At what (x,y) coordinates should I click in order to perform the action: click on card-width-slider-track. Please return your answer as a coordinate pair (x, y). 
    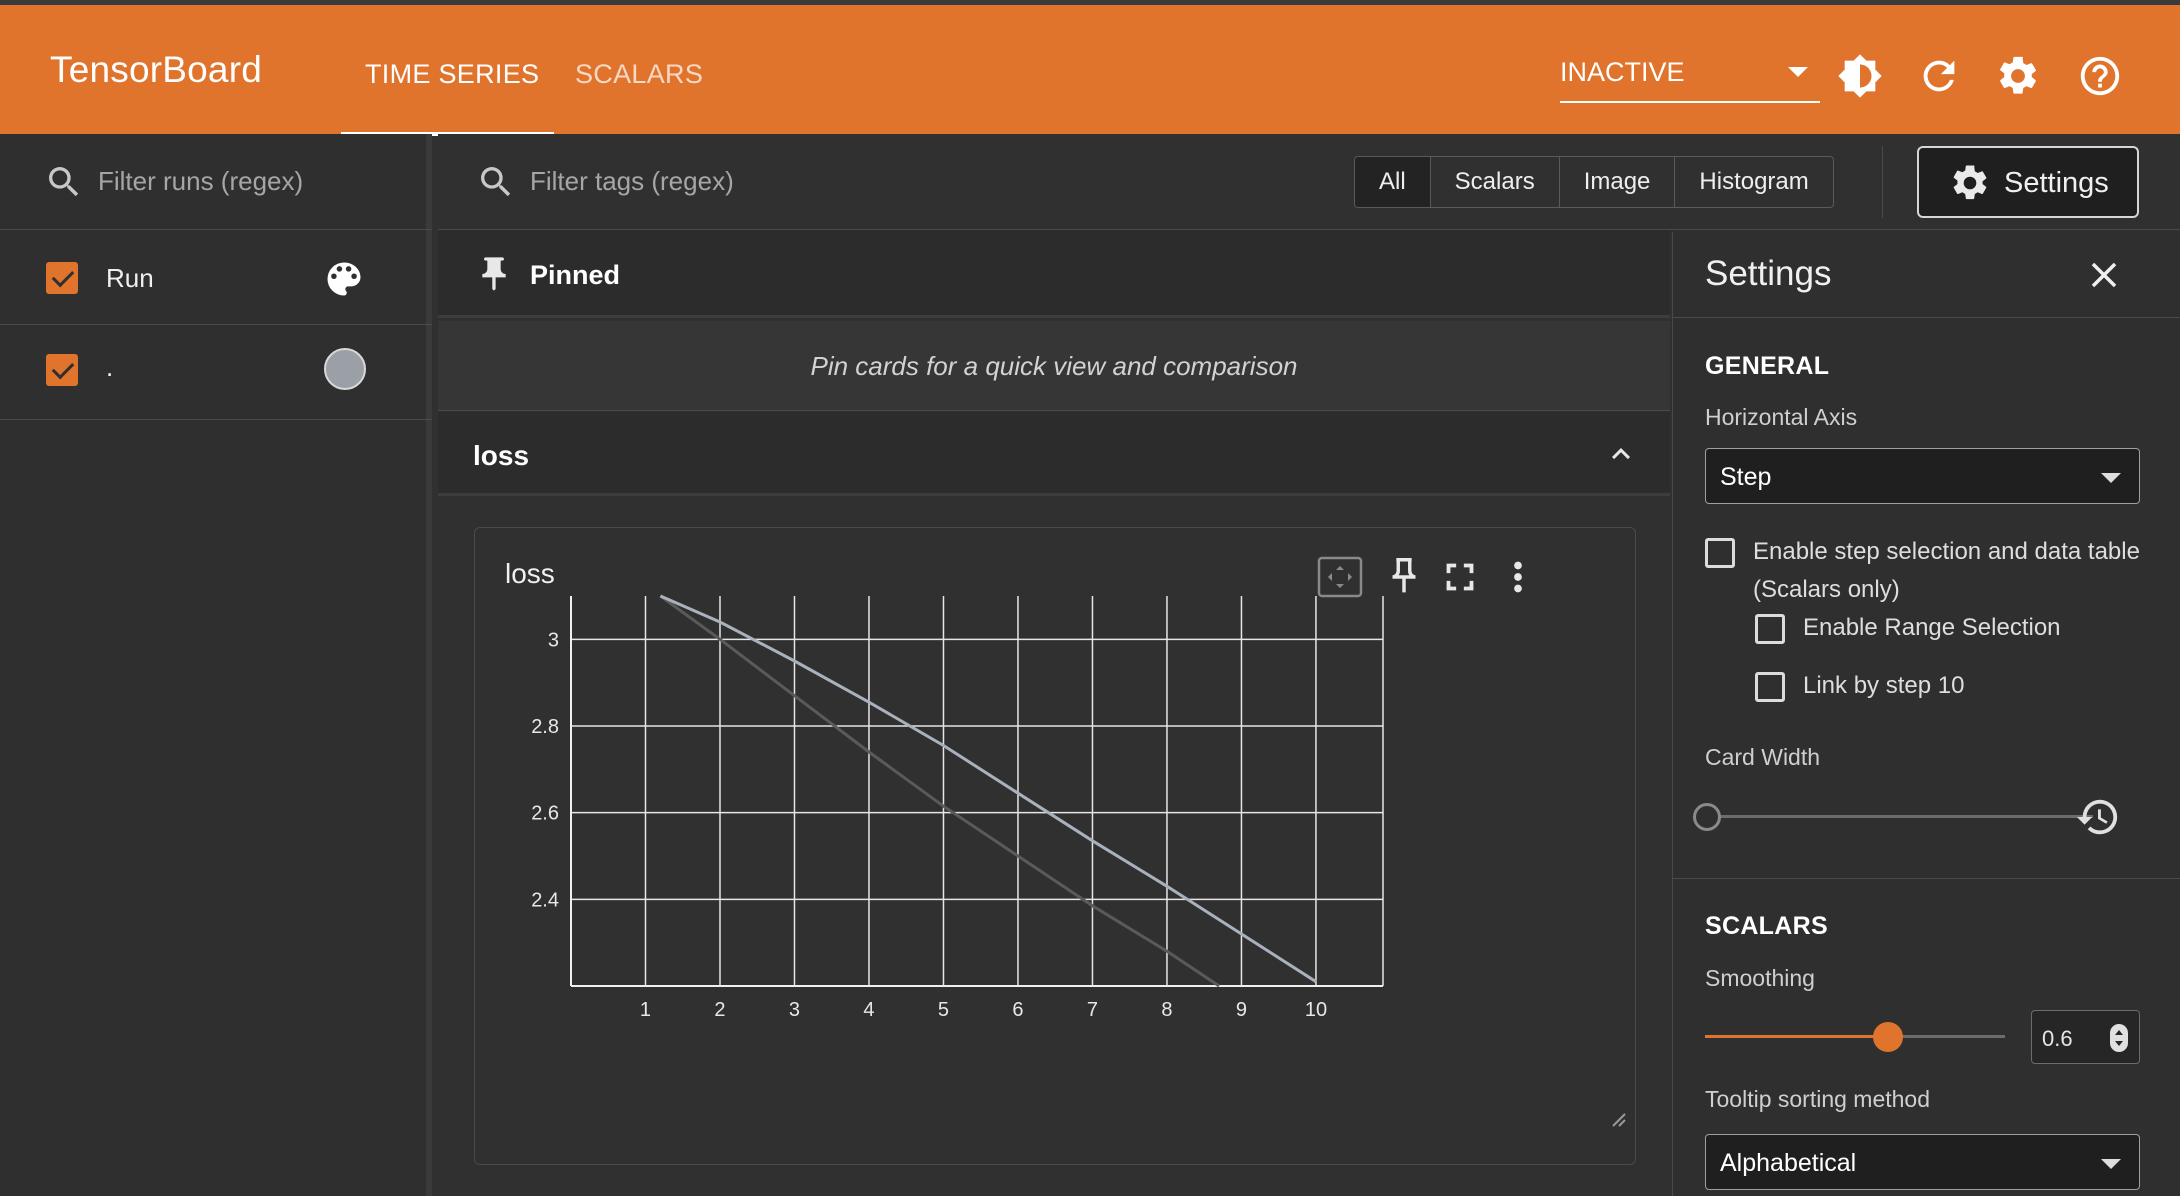
    Looking at the image, I should click on (1905, 816).